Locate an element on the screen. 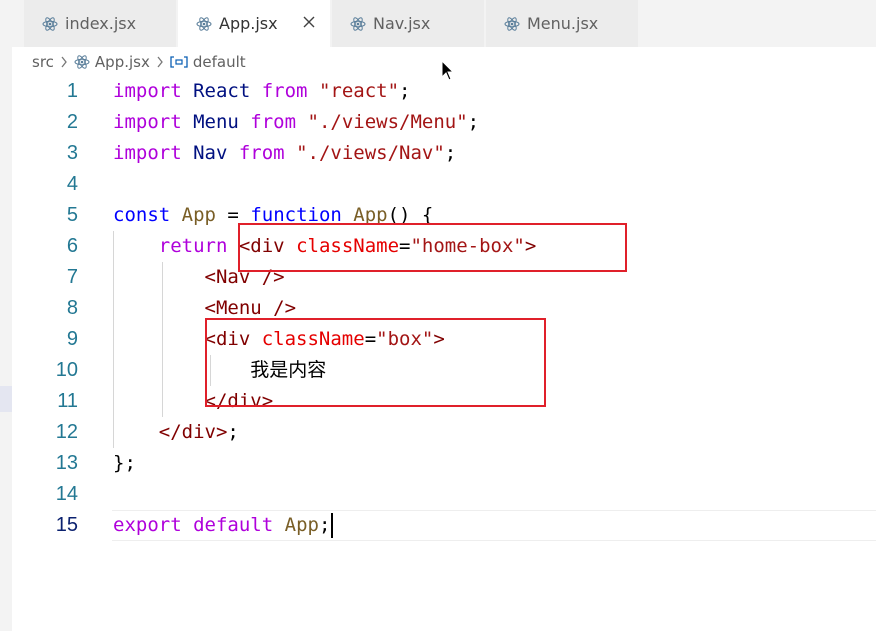  editor-tab-bar: index.jsx App.jsx Nav.jsx Menu.jsx is located at coordinates (444, 23).